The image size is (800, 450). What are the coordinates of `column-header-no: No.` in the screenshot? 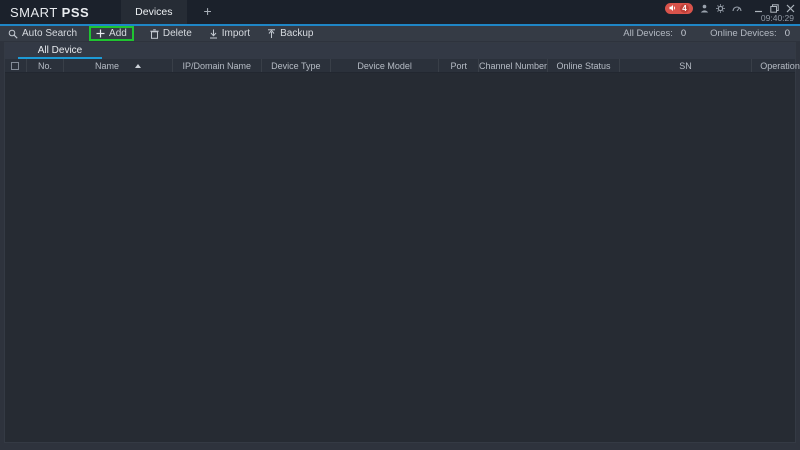 It's located at (46, 65).